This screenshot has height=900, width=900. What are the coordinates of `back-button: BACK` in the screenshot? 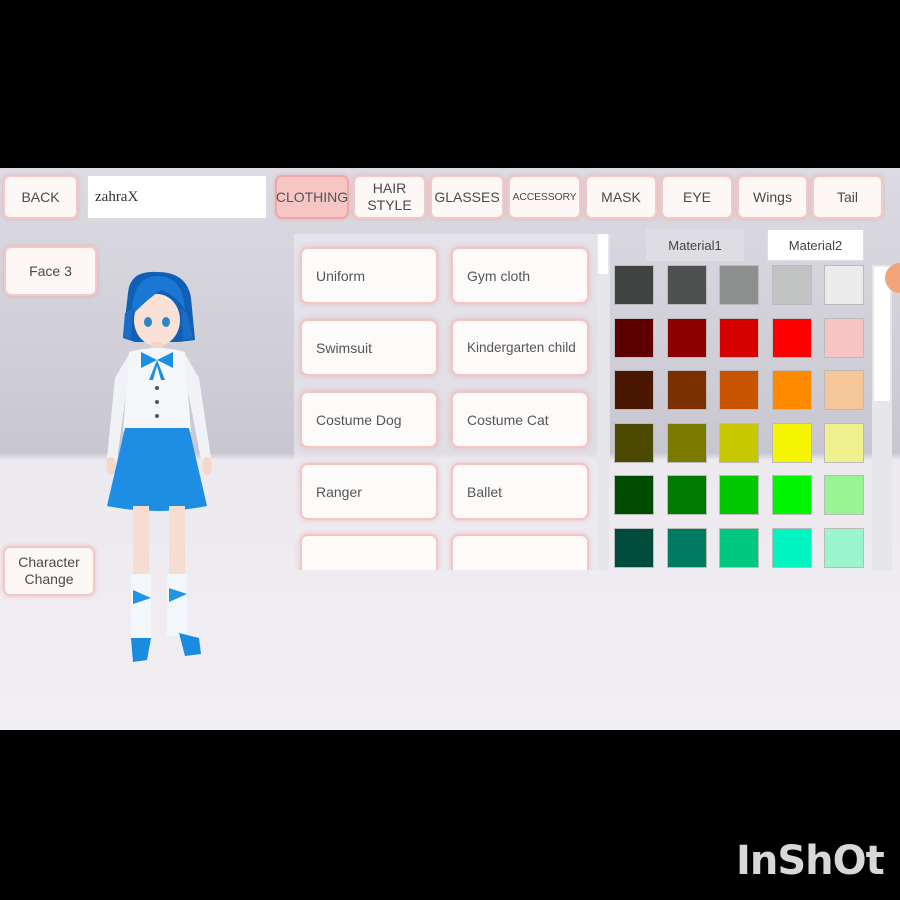 It's located at (40, 197).